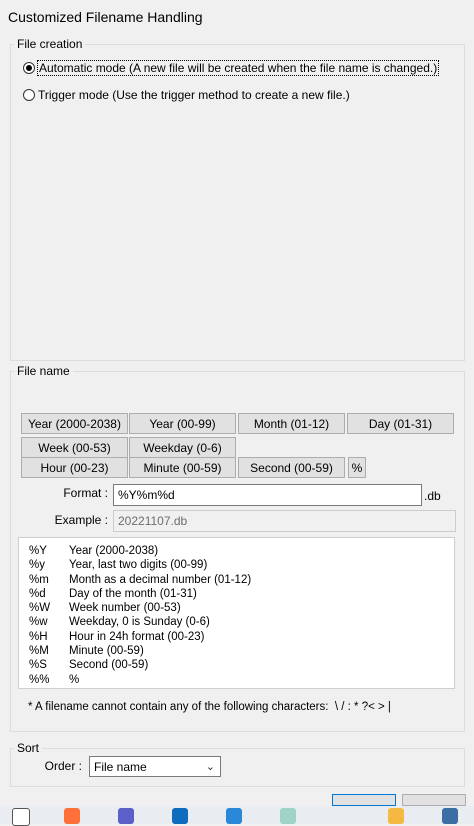 This screenshot has width=474, height=826. I want to click on hour-button: Hour (00-23), so click(74, 467).